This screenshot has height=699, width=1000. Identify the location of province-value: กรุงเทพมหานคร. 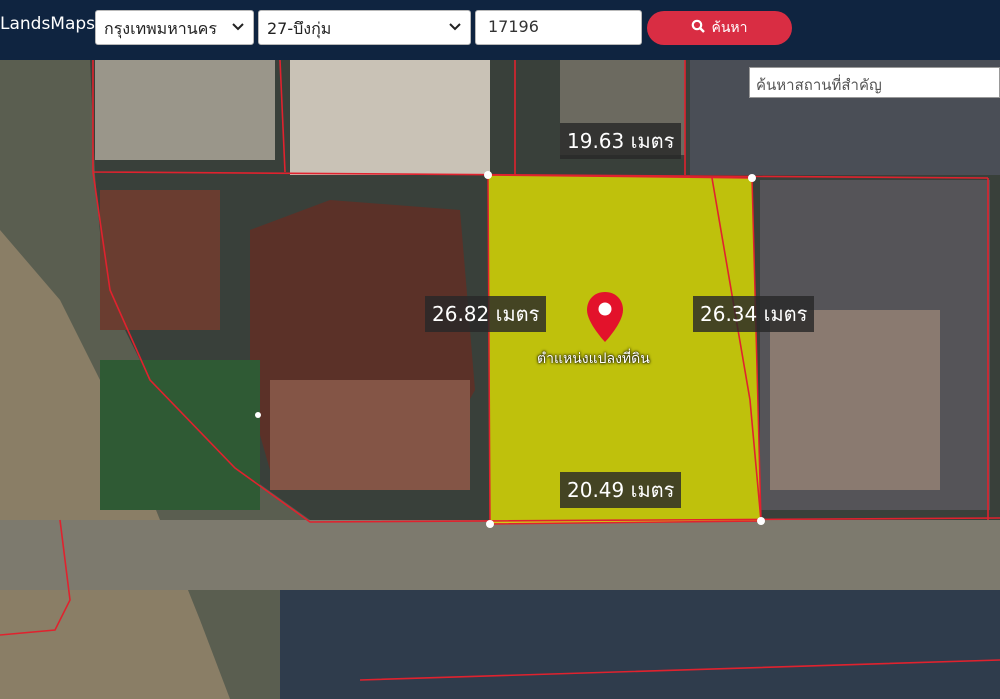
(160, 28).